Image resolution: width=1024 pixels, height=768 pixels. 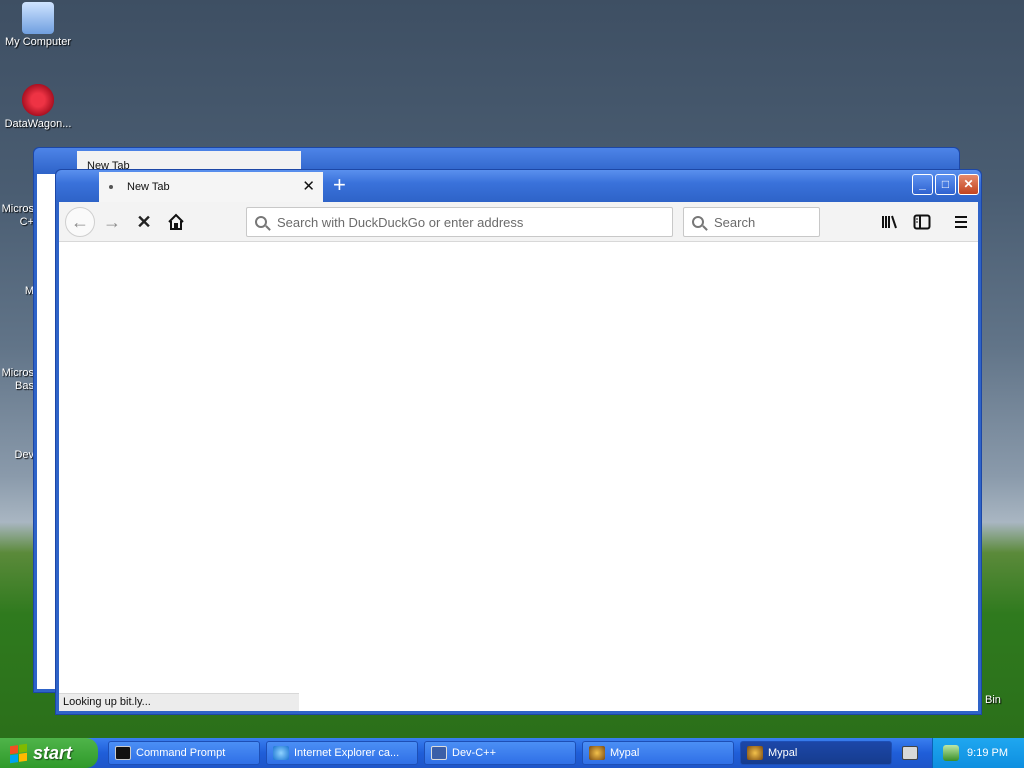 I want to click on my-computer-icon, so click(x=38, y=18).